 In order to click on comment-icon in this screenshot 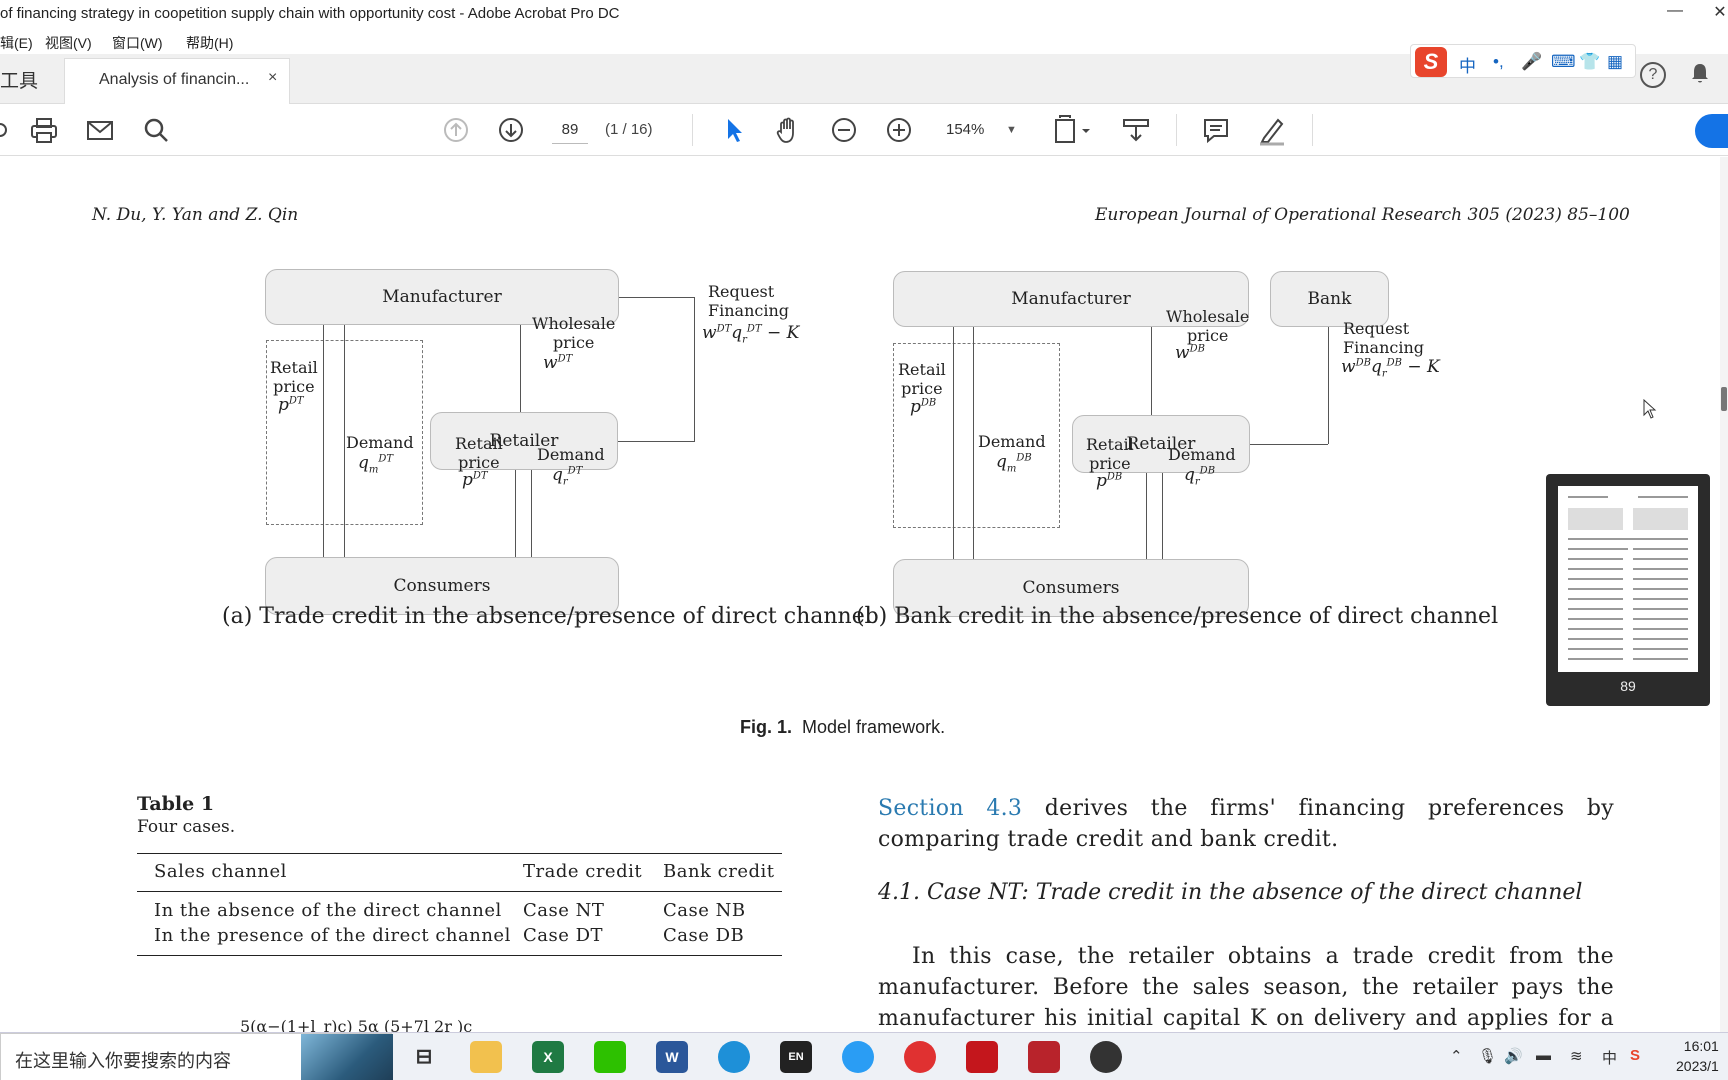, I will do `click(1216, 130)`.